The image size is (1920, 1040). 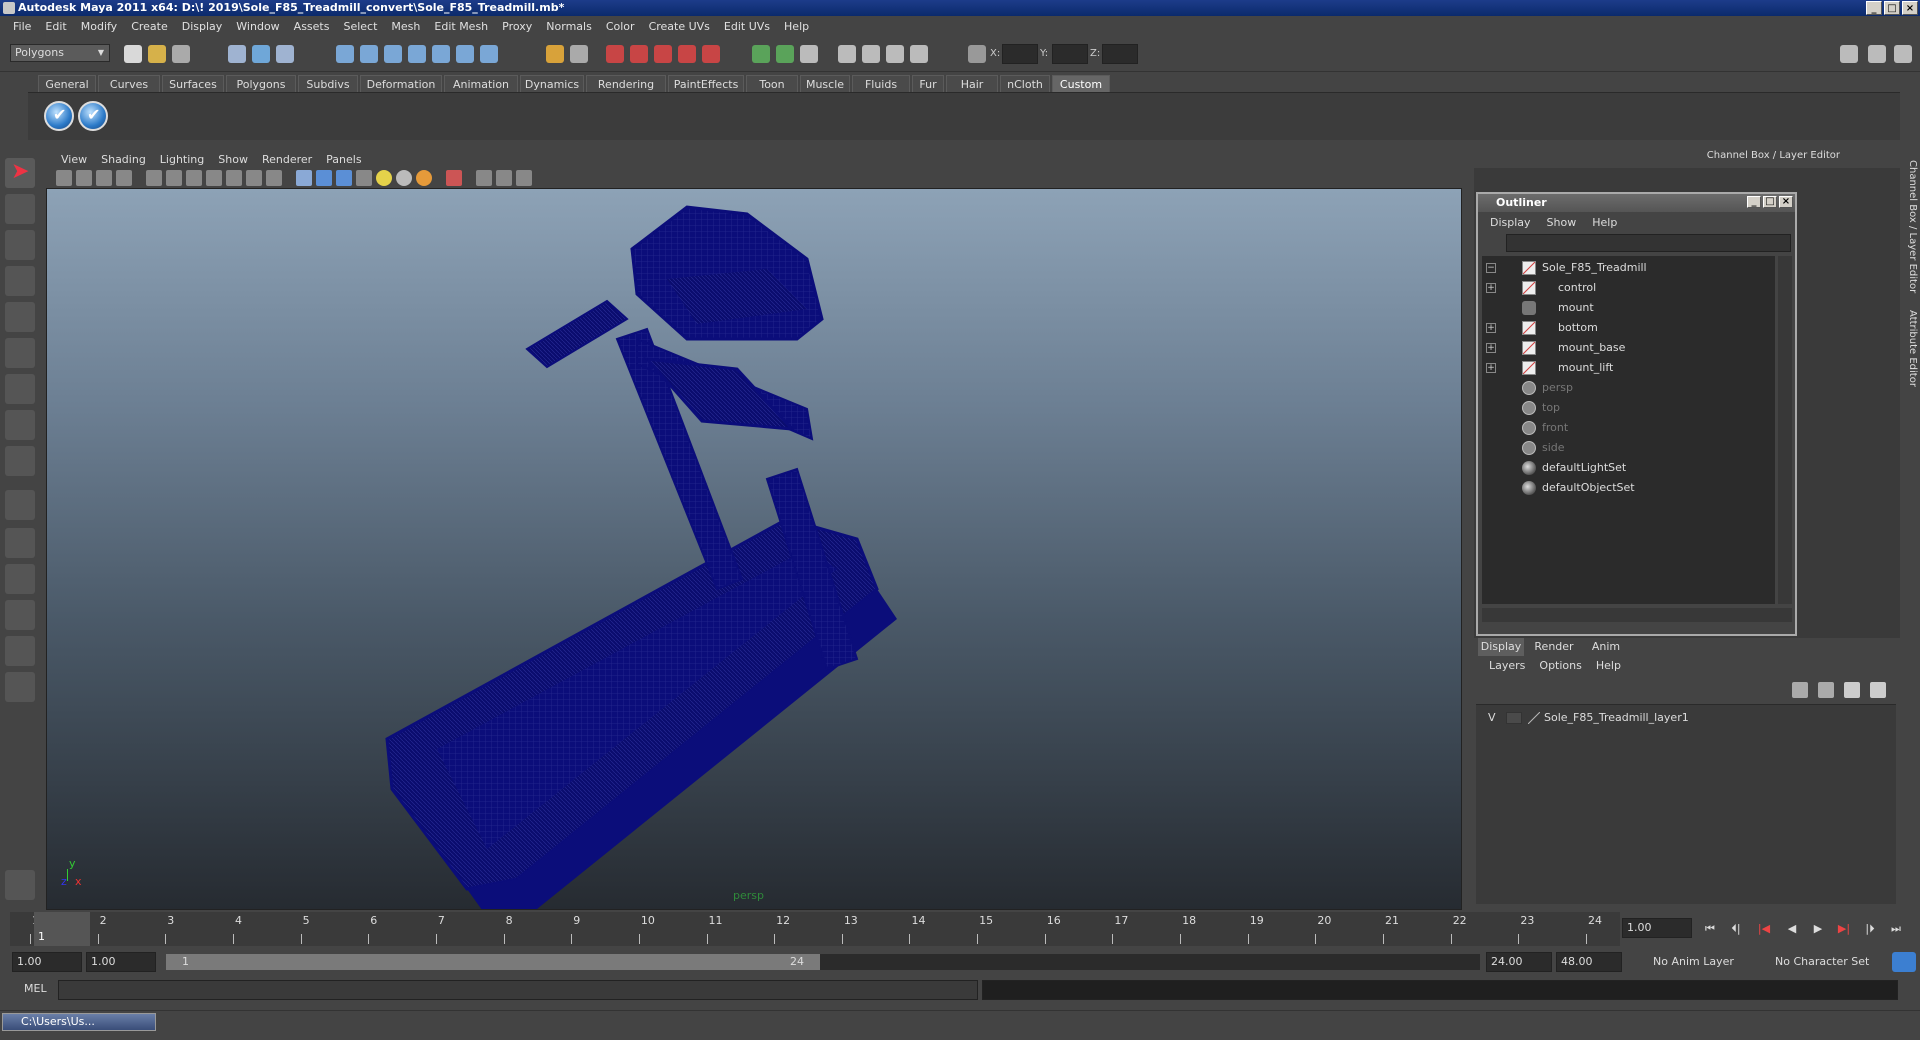 What do you see at coordinates (214, 178) in the screenshot?
I see `gate-mask-icon` at bounding box center [214, 178].